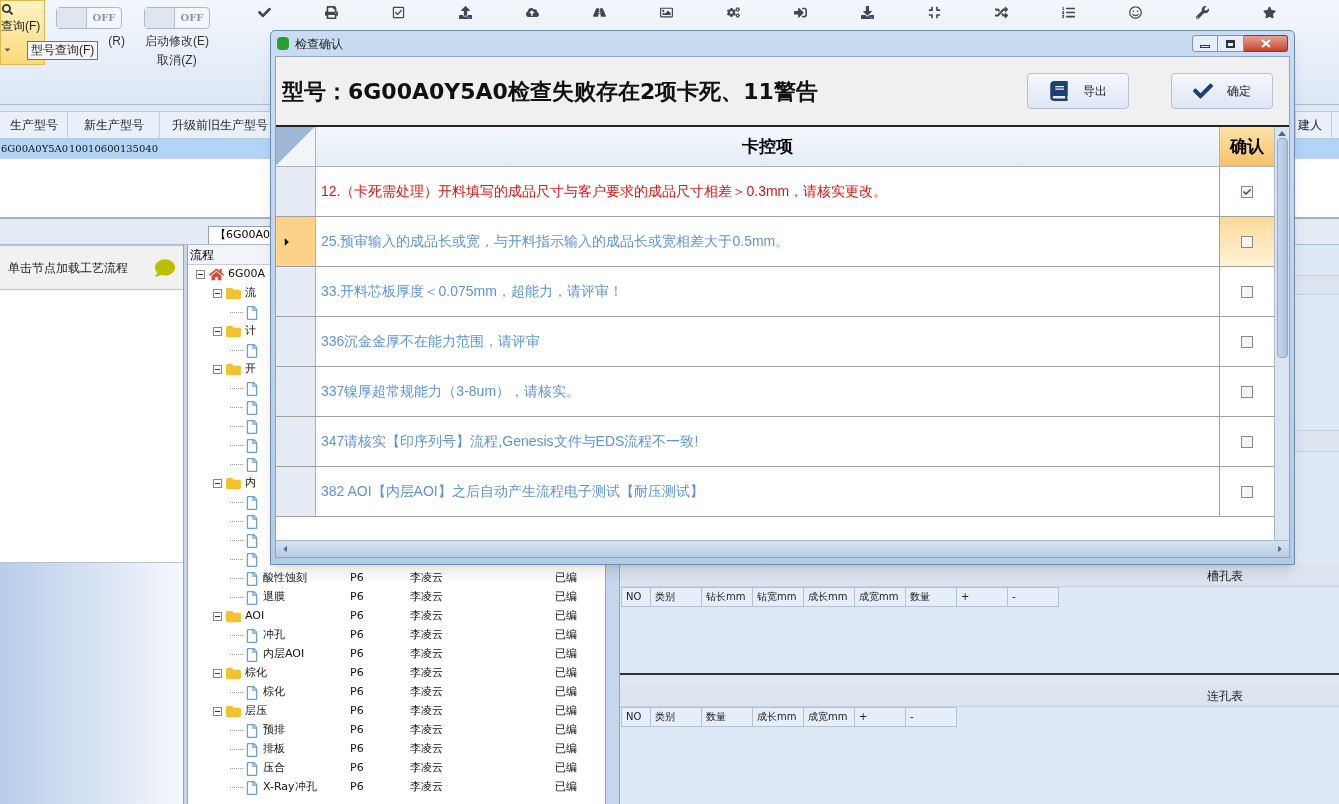 The image size is (1339, 804). What do you see at coordinates (319, 44) in the screenshot?
I see `dialog-title: 检查确认` at bounding box center [319, 44].